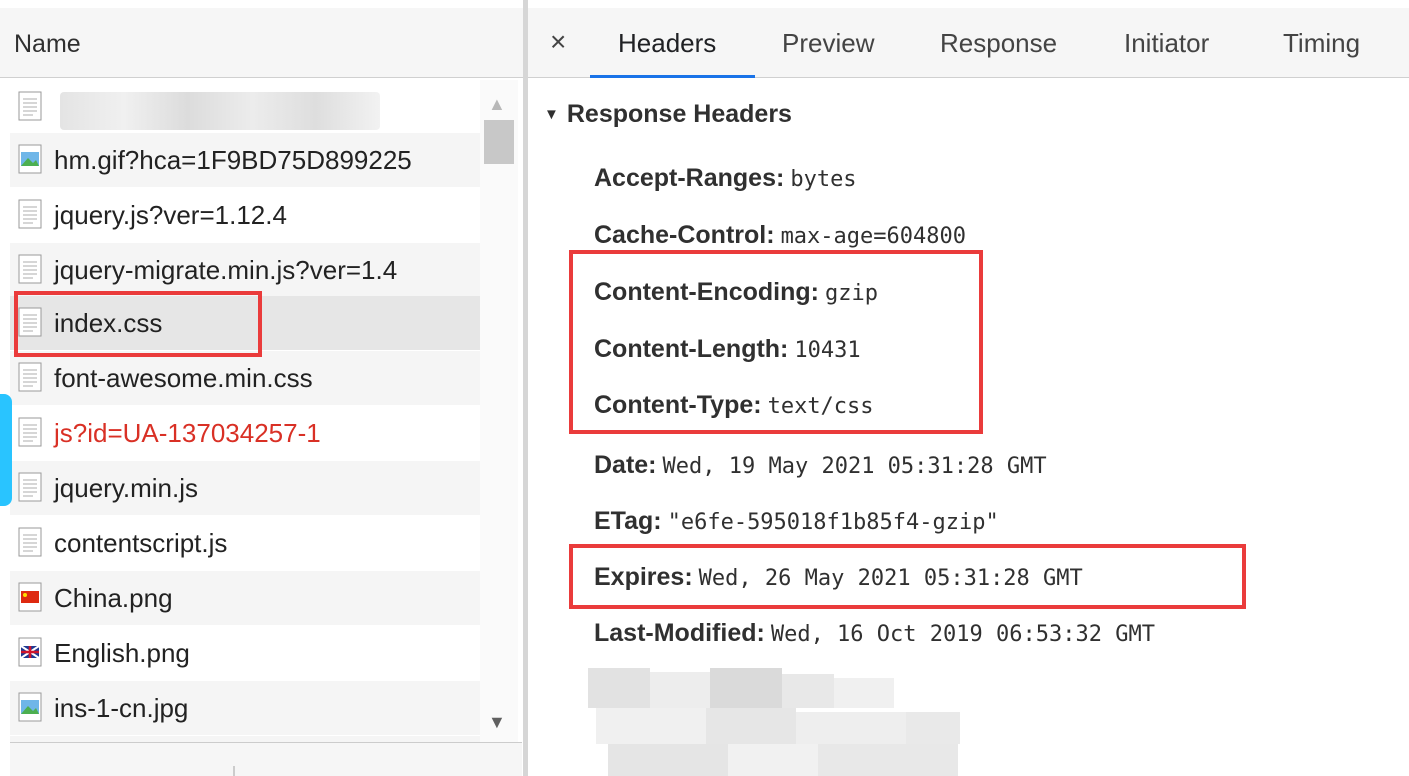  What do you see at coordinates (497, 104) in the screenshot?
I see `scroll-up-icon: ▲` at bounding box center [497, 104].